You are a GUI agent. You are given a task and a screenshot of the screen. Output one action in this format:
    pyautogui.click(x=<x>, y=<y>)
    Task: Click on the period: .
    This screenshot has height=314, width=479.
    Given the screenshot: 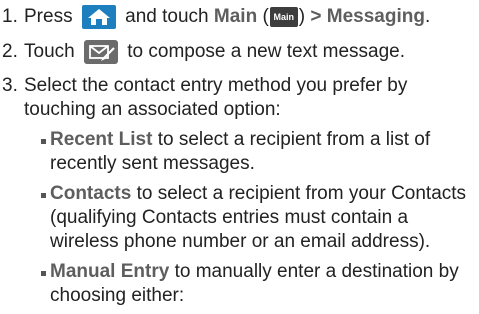 What is the action you would take?
    pyautogui.click(x=427, y=17)
    